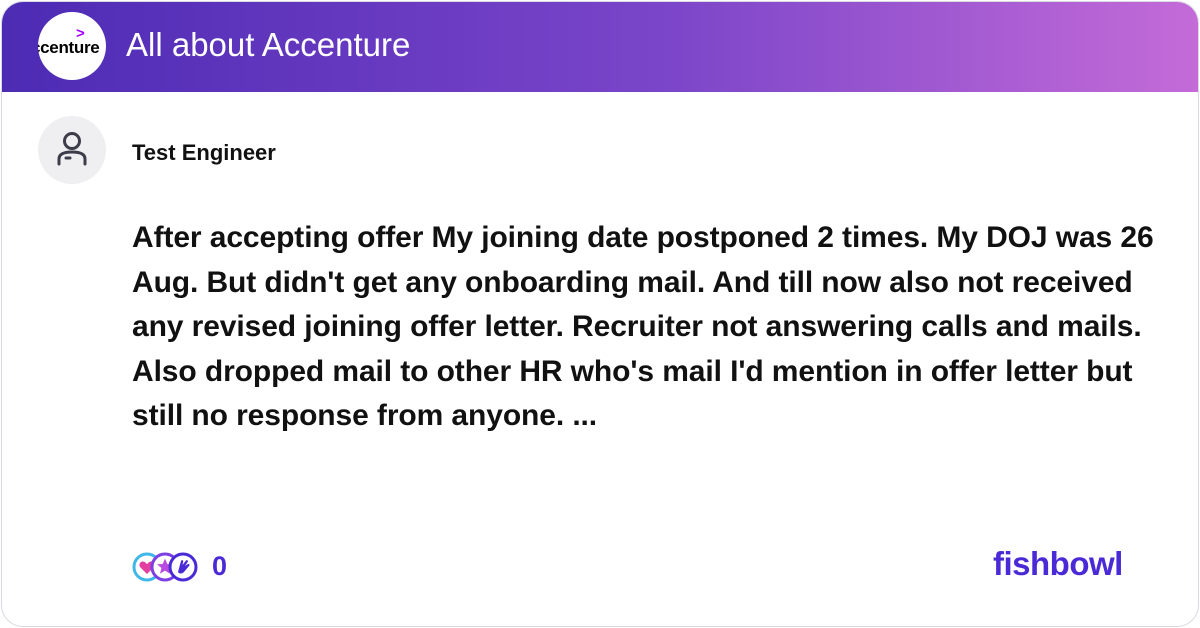  Describe the element at coordinates (72, 150) in the screenshot. I see `user-avatar-icon` at that location.